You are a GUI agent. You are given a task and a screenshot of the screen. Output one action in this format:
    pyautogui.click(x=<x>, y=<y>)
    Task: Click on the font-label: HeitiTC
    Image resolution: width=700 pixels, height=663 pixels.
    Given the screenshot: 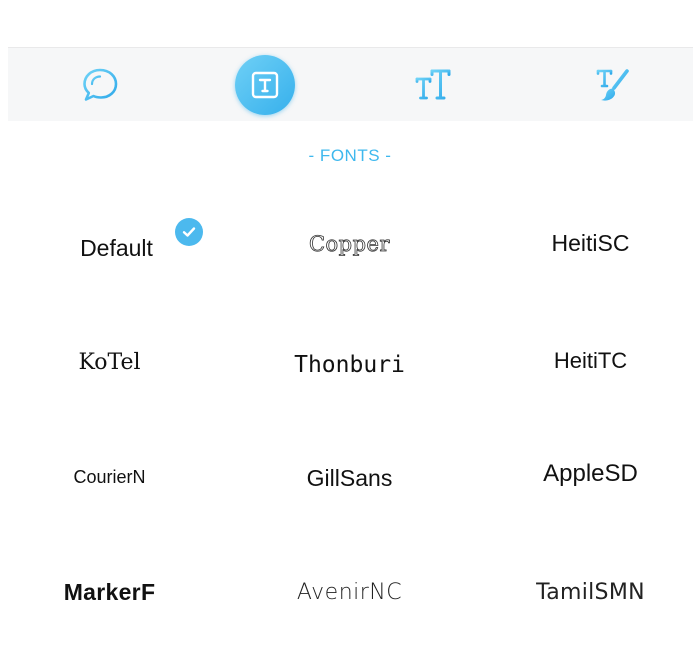 What is the action you would take?
    pyautogui.click(x=590, y=360)
    